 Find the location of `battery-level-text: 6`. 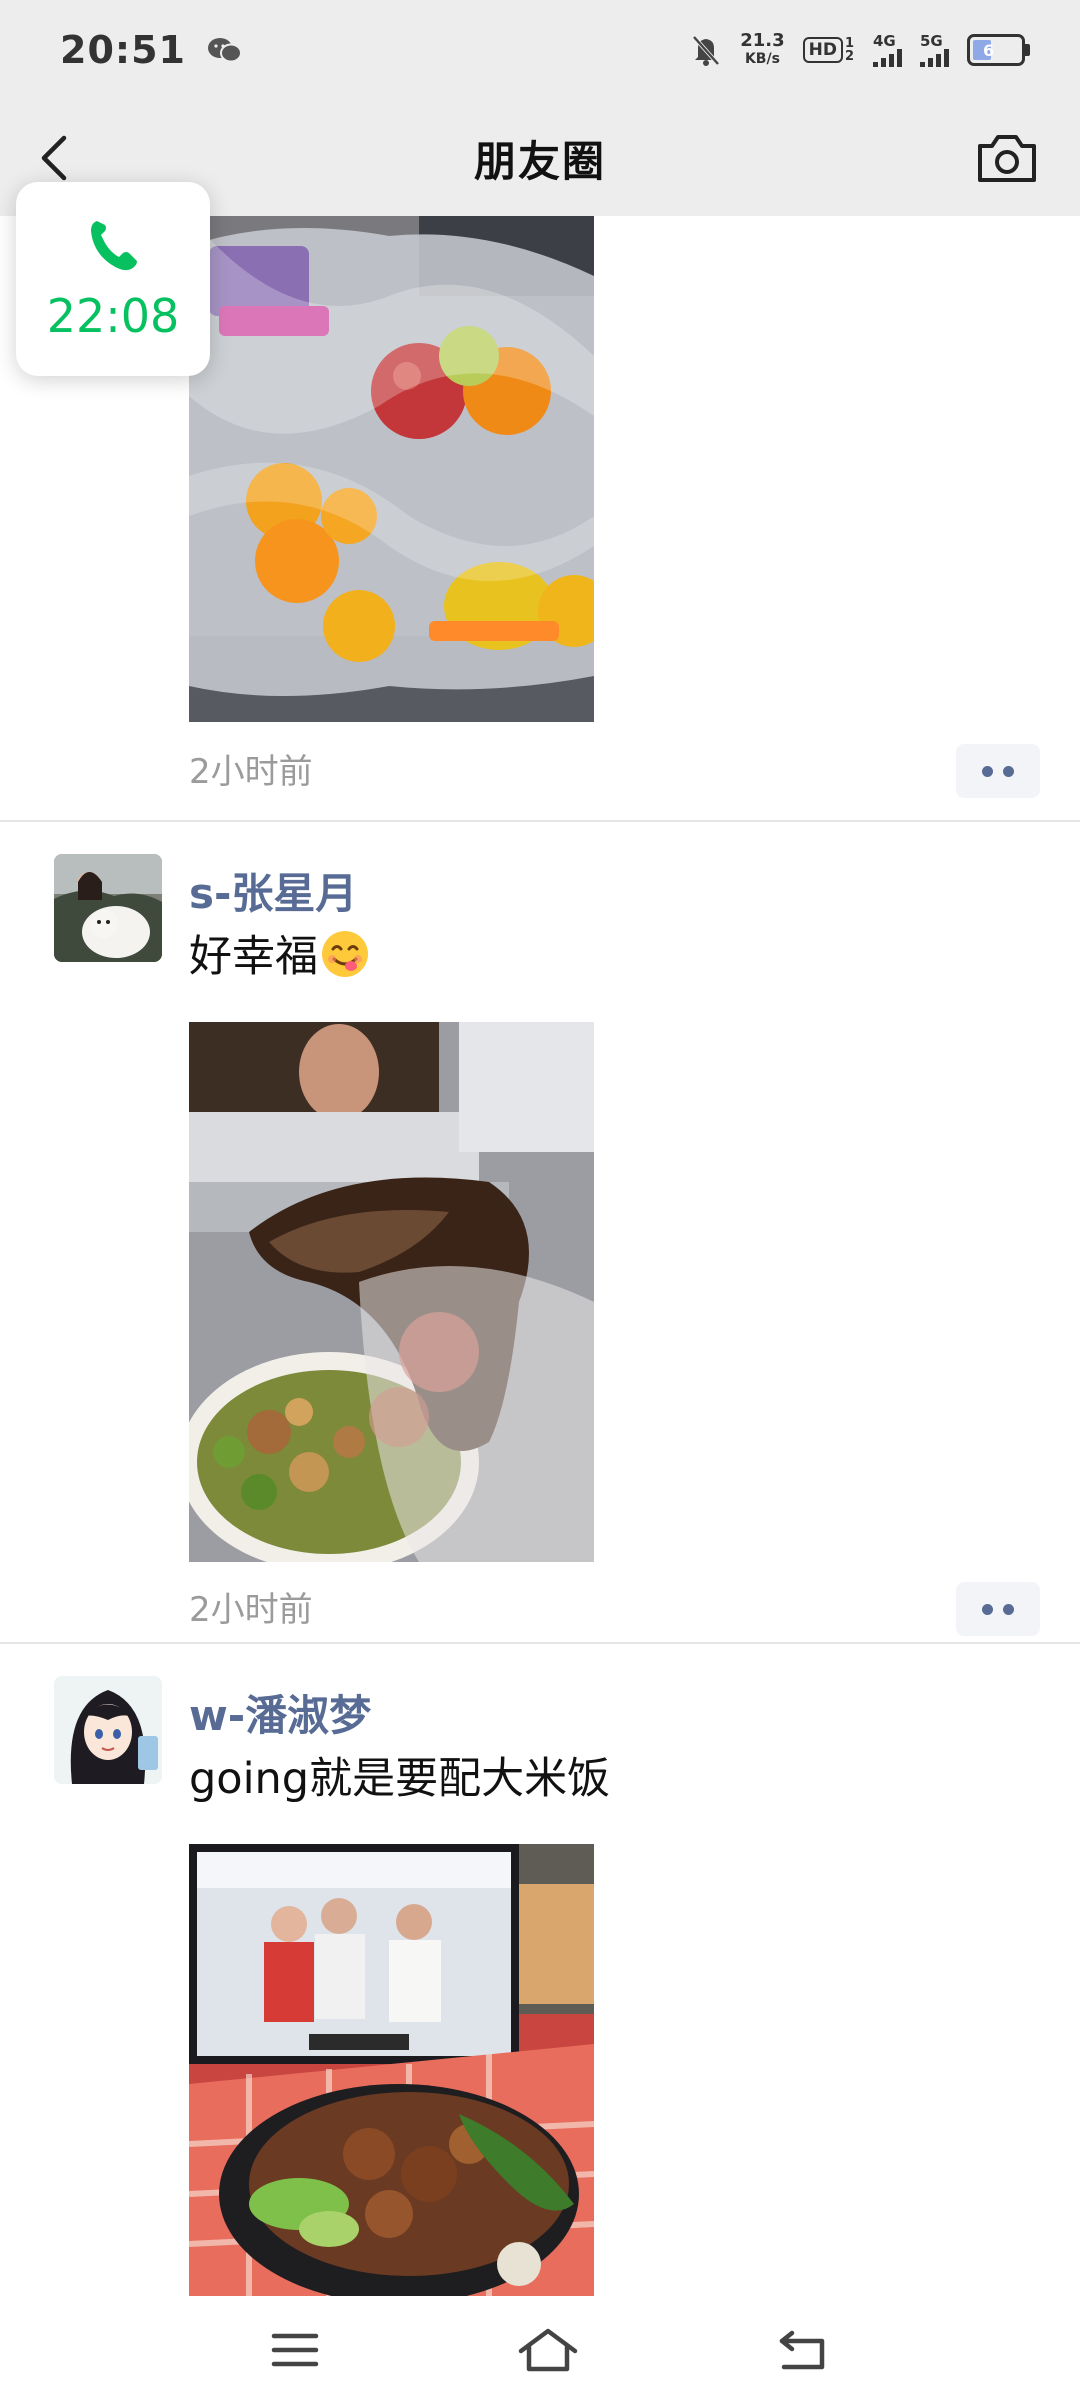

battery-level-text: 6 is located at coordinates (989, 50).